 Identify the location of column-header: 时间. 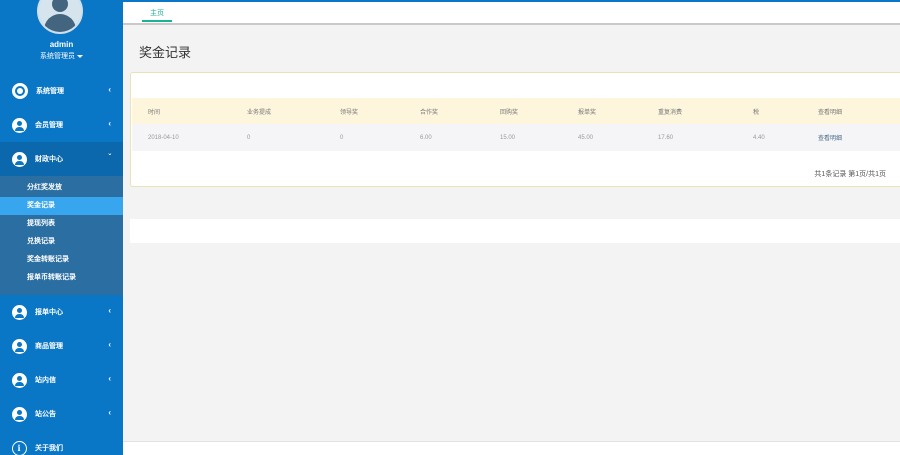
(154, 112).